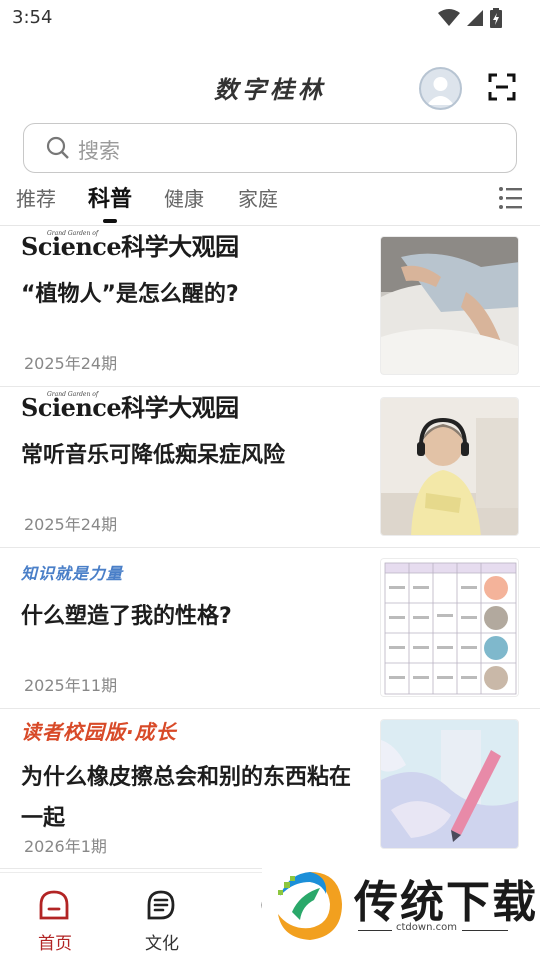 The height and width of the screenshot is (960, 540). Describe the element at coordinates (55, 944) in the screenshot. I see `nav-label: 首页` at that location.